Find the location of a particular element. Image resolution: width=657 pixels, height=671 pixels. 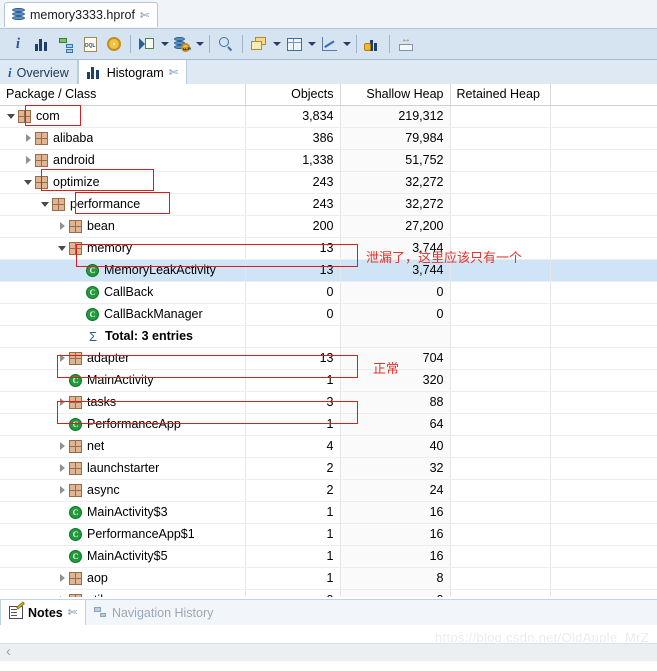

table-row: optimize 243 32,272 is located at coordinates (328, 182).